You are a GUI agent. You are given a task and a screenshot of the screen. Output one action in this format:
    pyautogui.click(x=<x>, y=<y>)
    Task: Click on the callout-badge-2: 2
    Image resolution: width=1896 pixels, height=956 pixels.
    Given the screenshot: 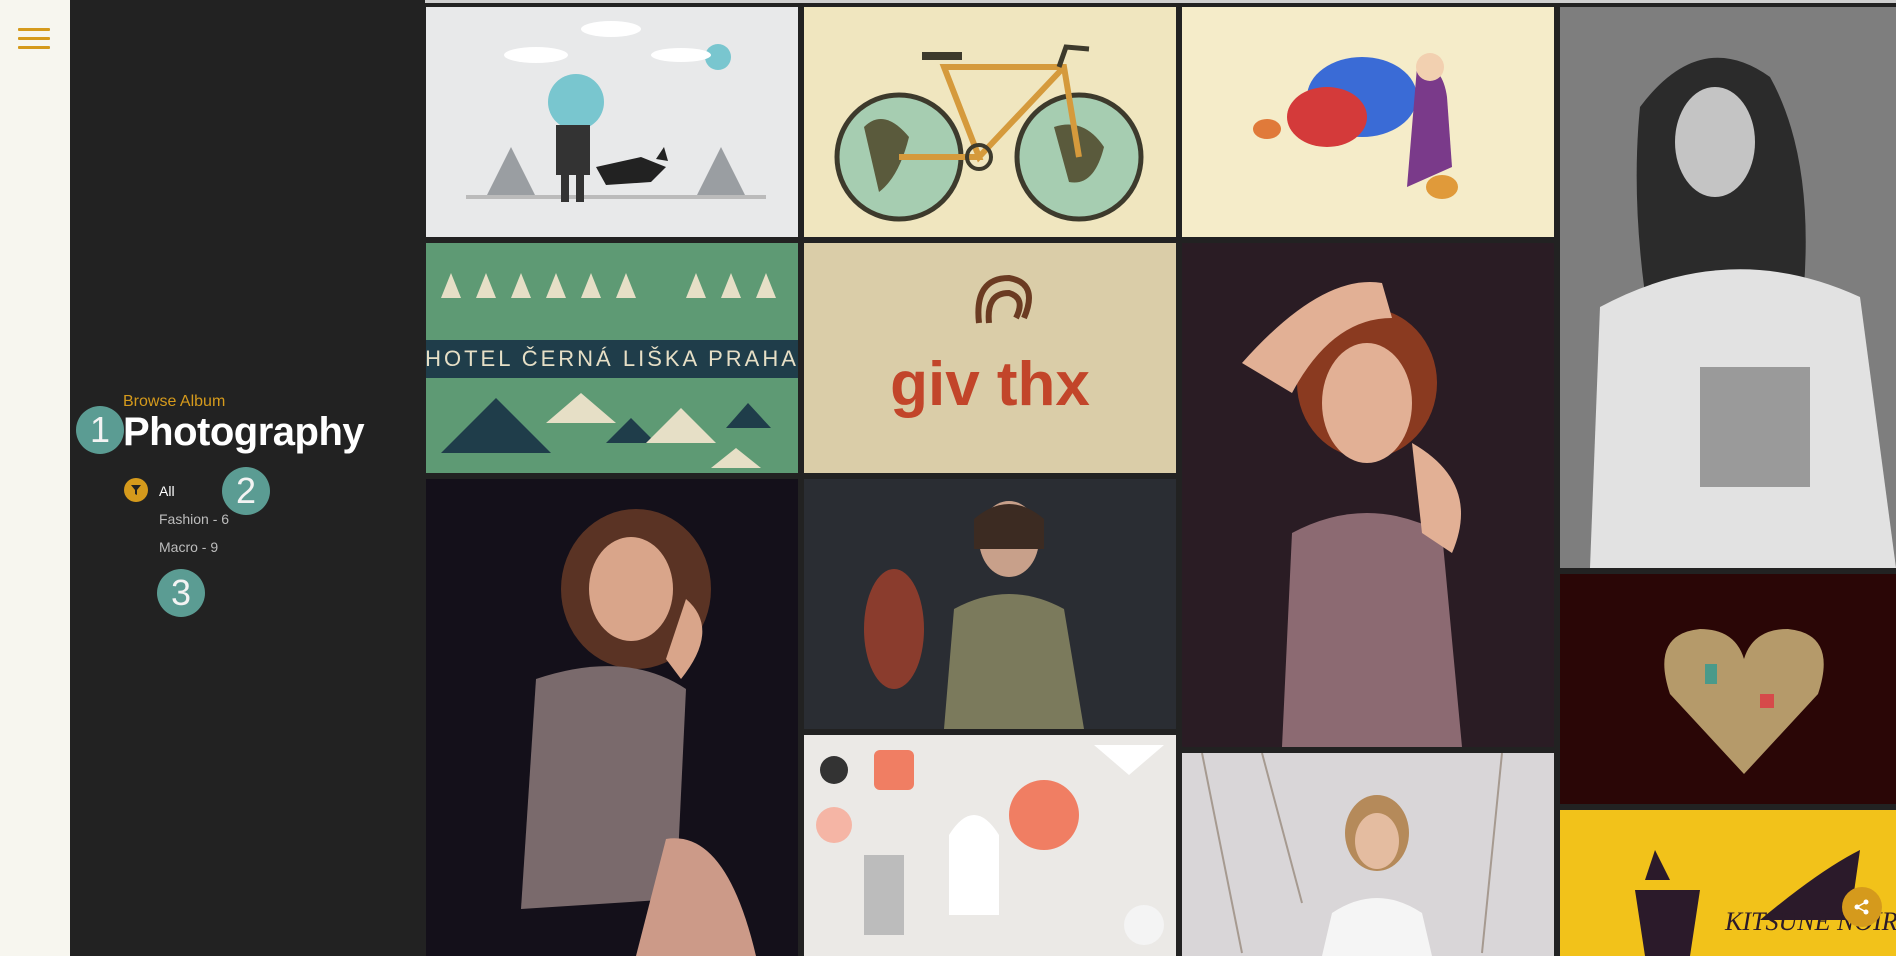 What is the action you would take?
    pyautogui.click(x=246, y=491)
    